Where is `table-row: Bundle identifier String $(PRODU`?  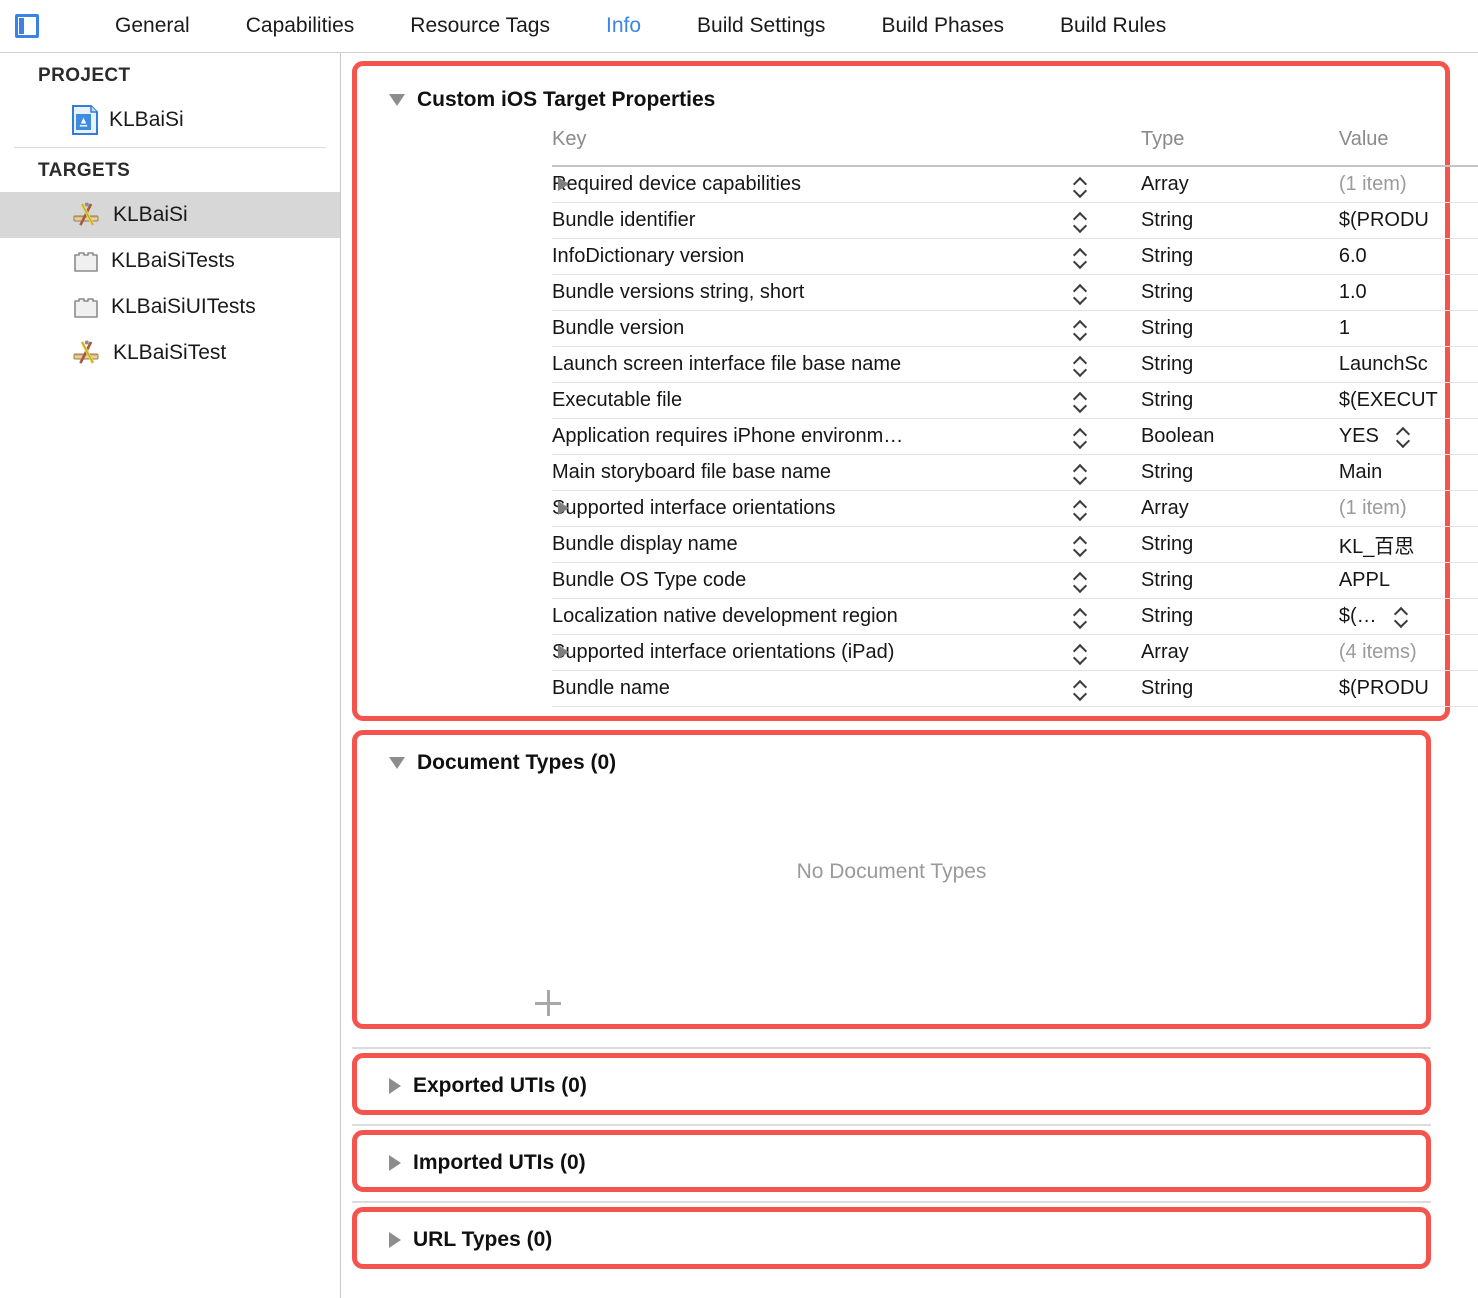
table-row: Bundle identifier String $(PRODU is located at coordinates (1015, 220).